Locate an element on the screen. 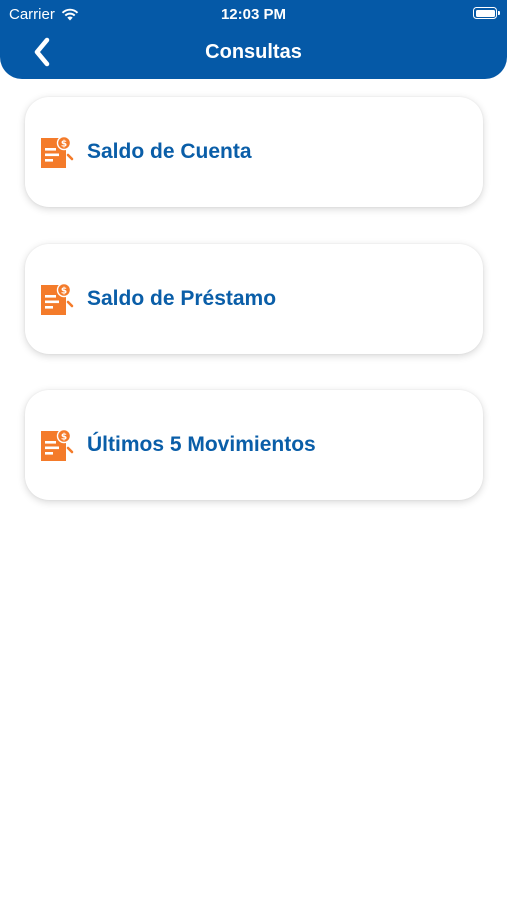 Image resolution: width=507 pixels, height=900 pixels. menu-item-ultimos-movimientos: $ Últimos 5 Movimientos is located at coordinates (254, 445).